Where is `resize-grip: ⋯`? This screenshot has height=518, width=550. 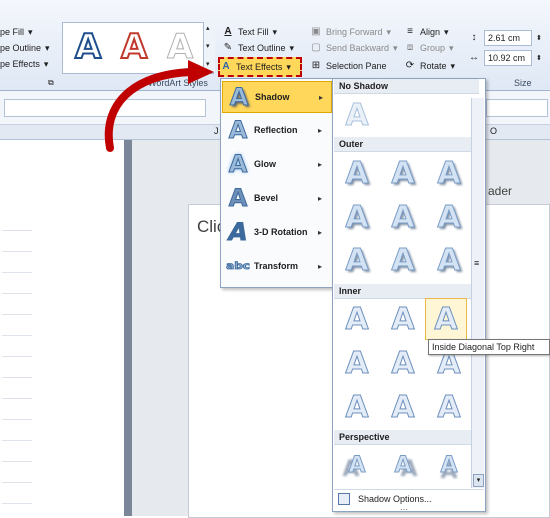
resize-grip: ⋯ is located at coordinates (410, 509).